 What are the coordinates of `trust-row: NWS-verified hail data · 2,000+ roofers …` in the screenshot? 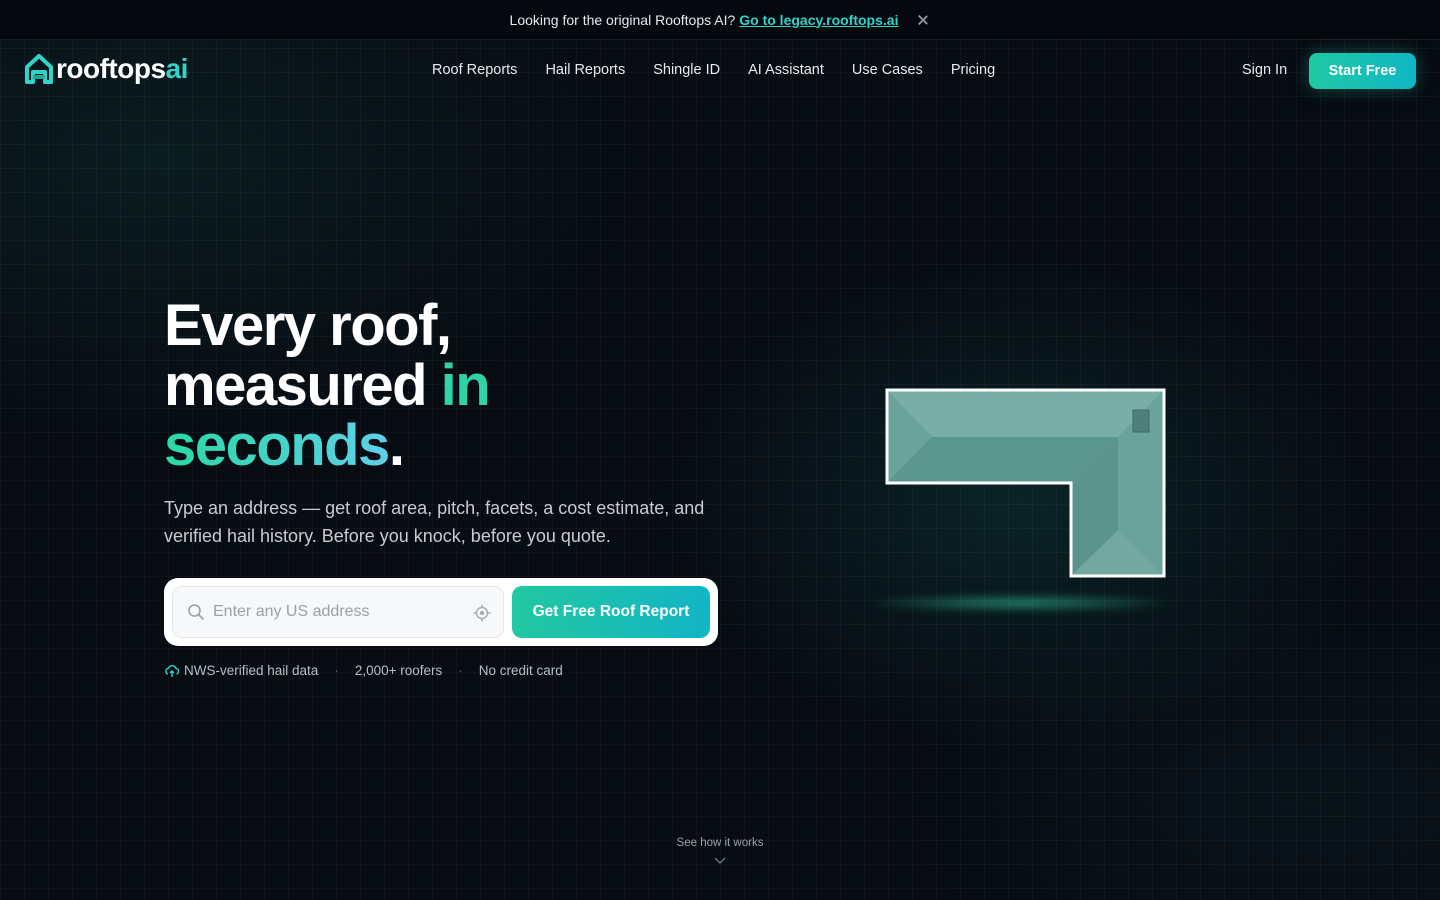 It's located at (363, 670).